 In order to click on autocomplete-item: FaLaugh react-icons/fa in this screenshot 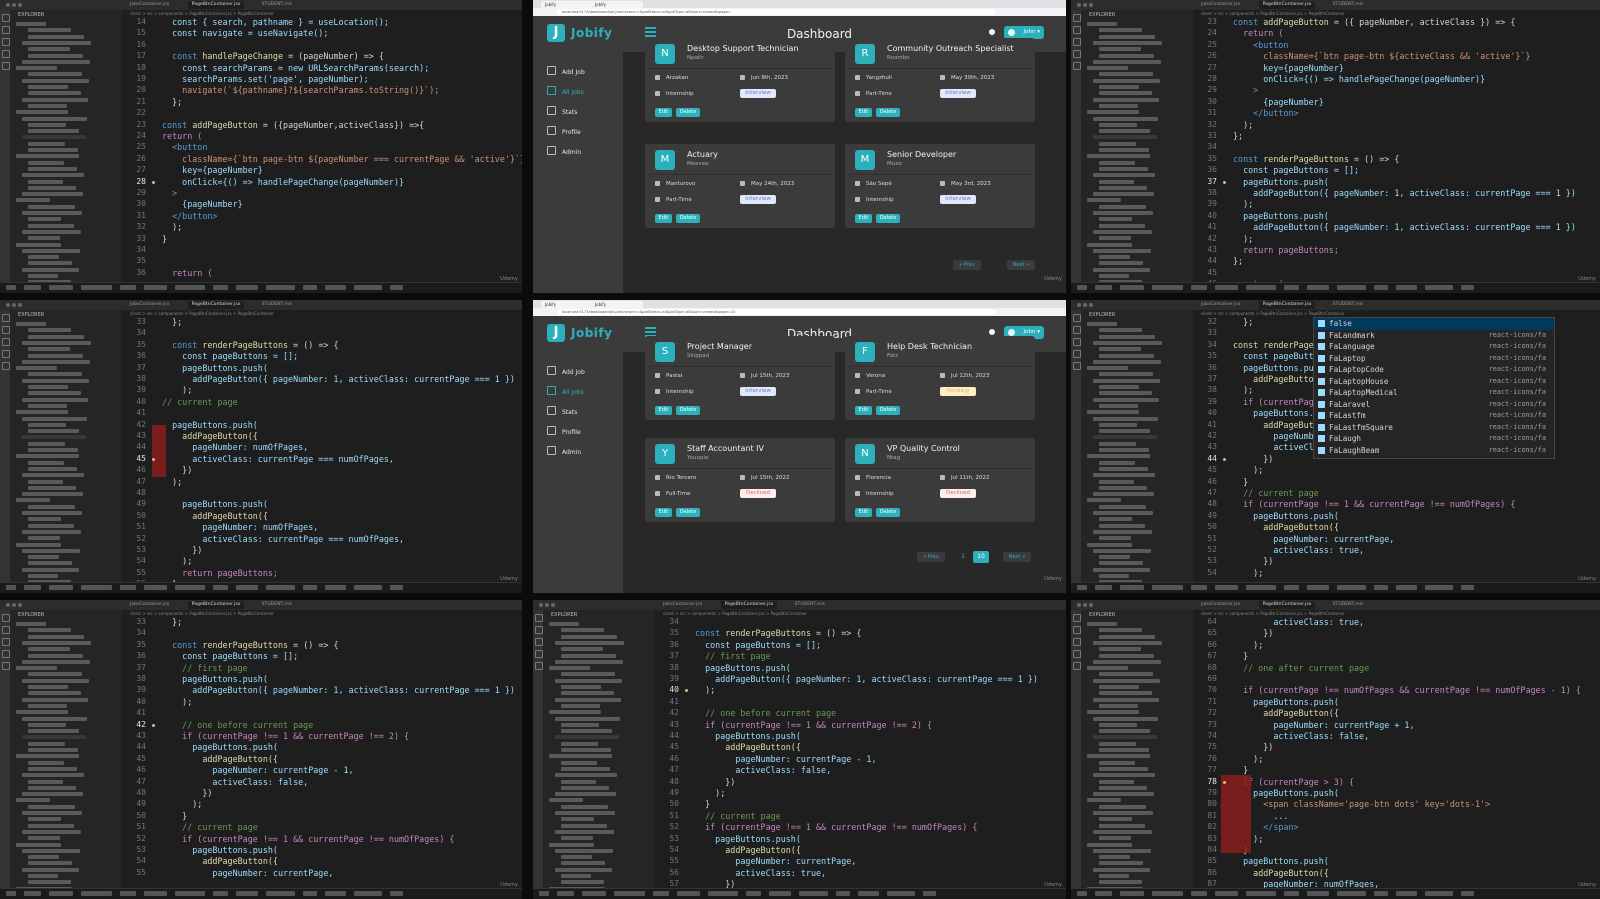, I will do `click(1434, 439)`.